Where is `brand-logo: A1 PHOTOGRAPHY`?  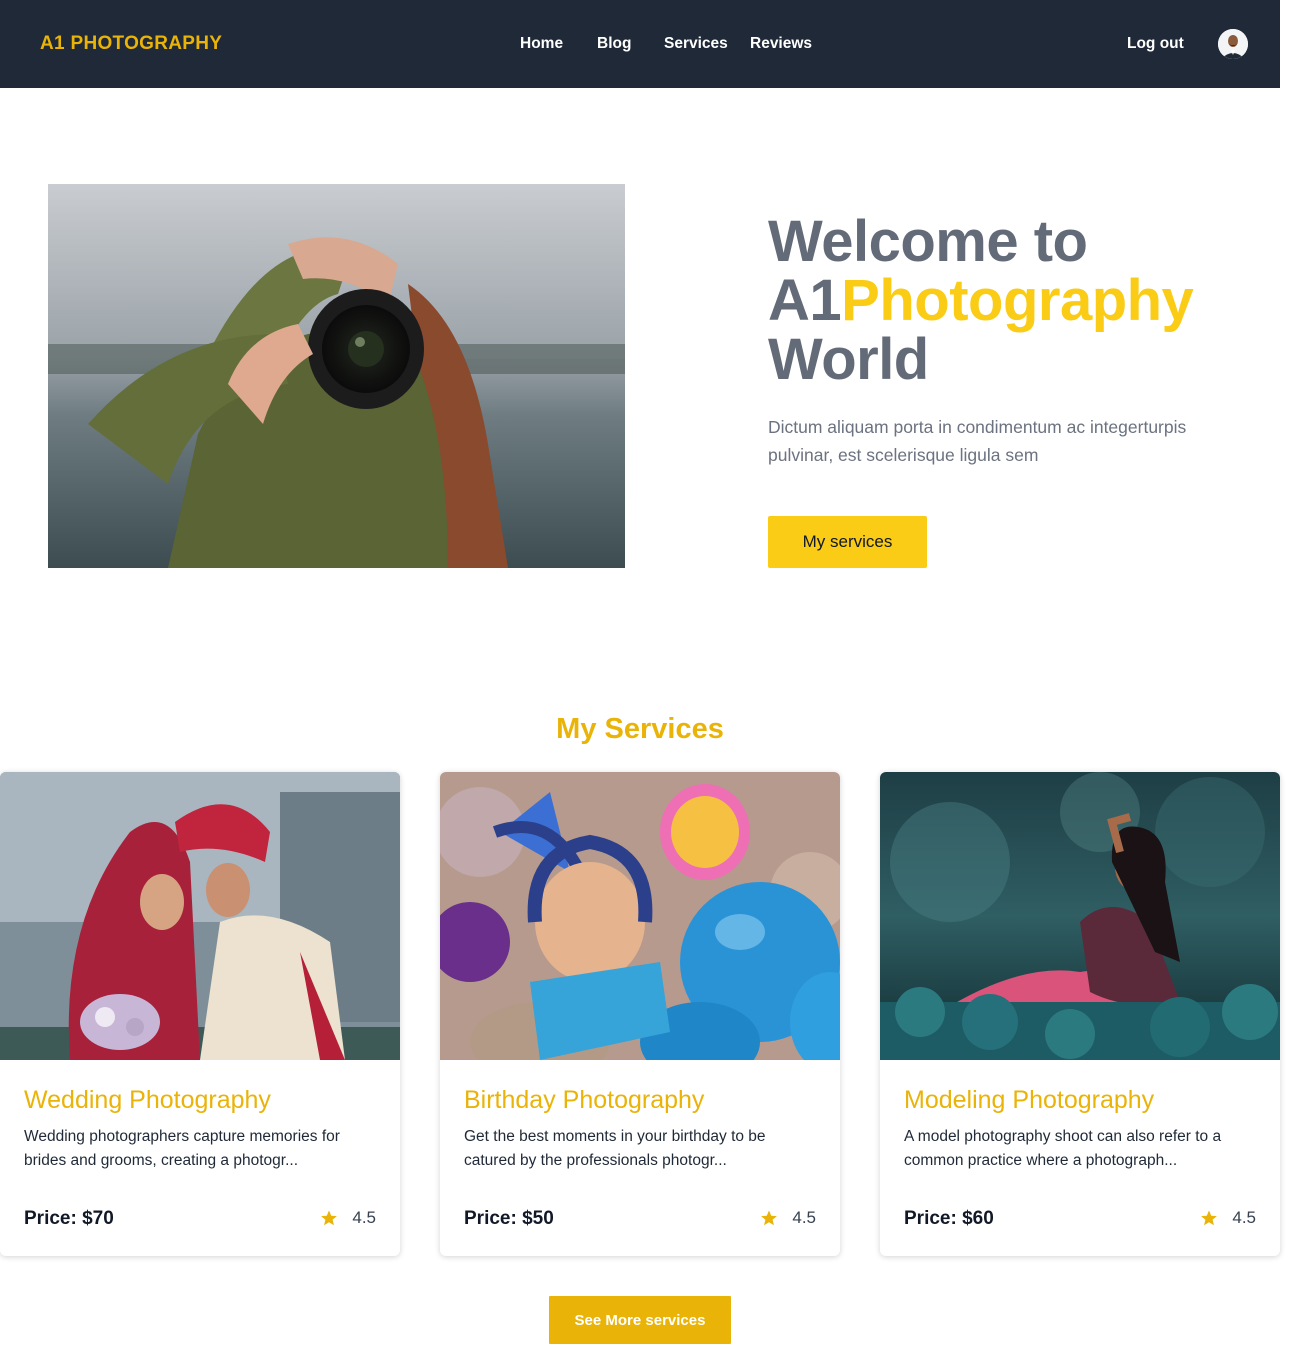
brand-logo: A1 PHOTOGRAPHY is located at coordinates (131, 44).